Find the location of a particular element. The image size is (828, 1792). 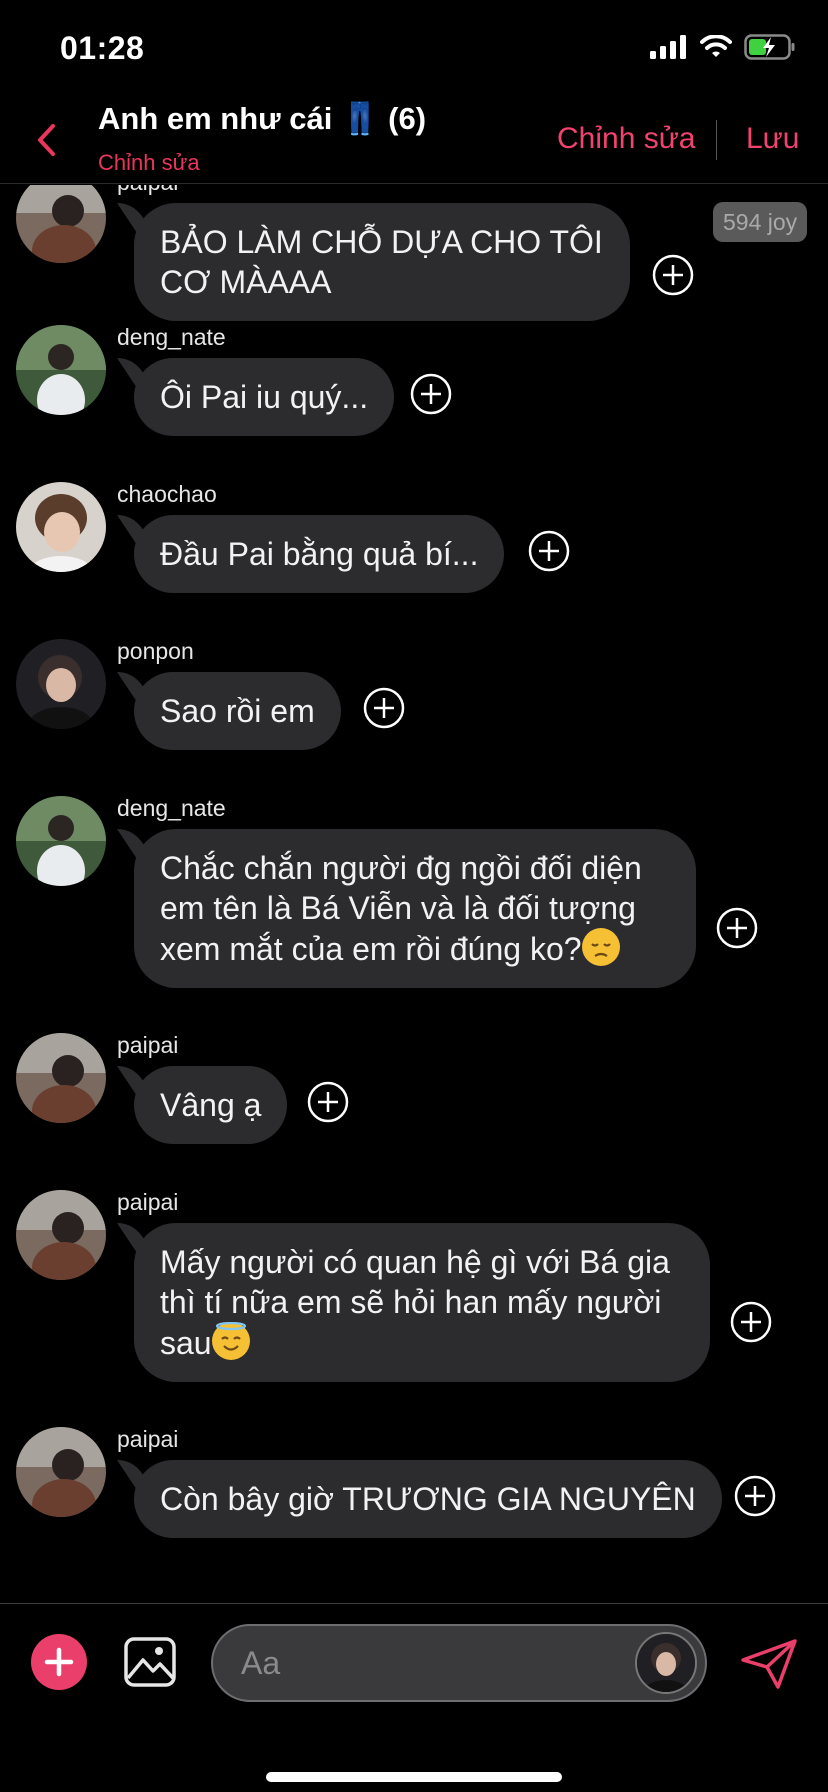

message-text-line: em tên là Bá Viễn và là đối tượng is located at coordinates (398, 908).